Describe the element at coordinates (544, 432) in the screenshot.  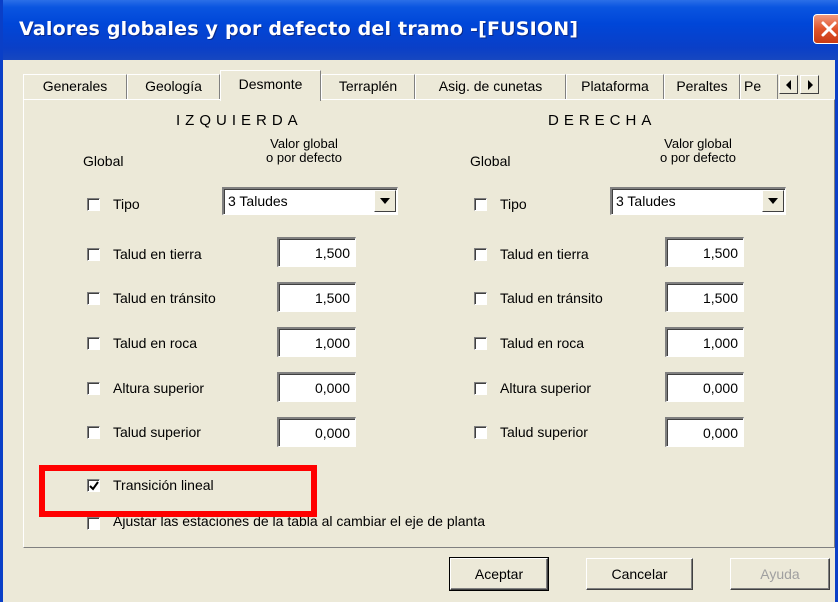
I see `right-talud-superior-label: Talud superior` at that location.